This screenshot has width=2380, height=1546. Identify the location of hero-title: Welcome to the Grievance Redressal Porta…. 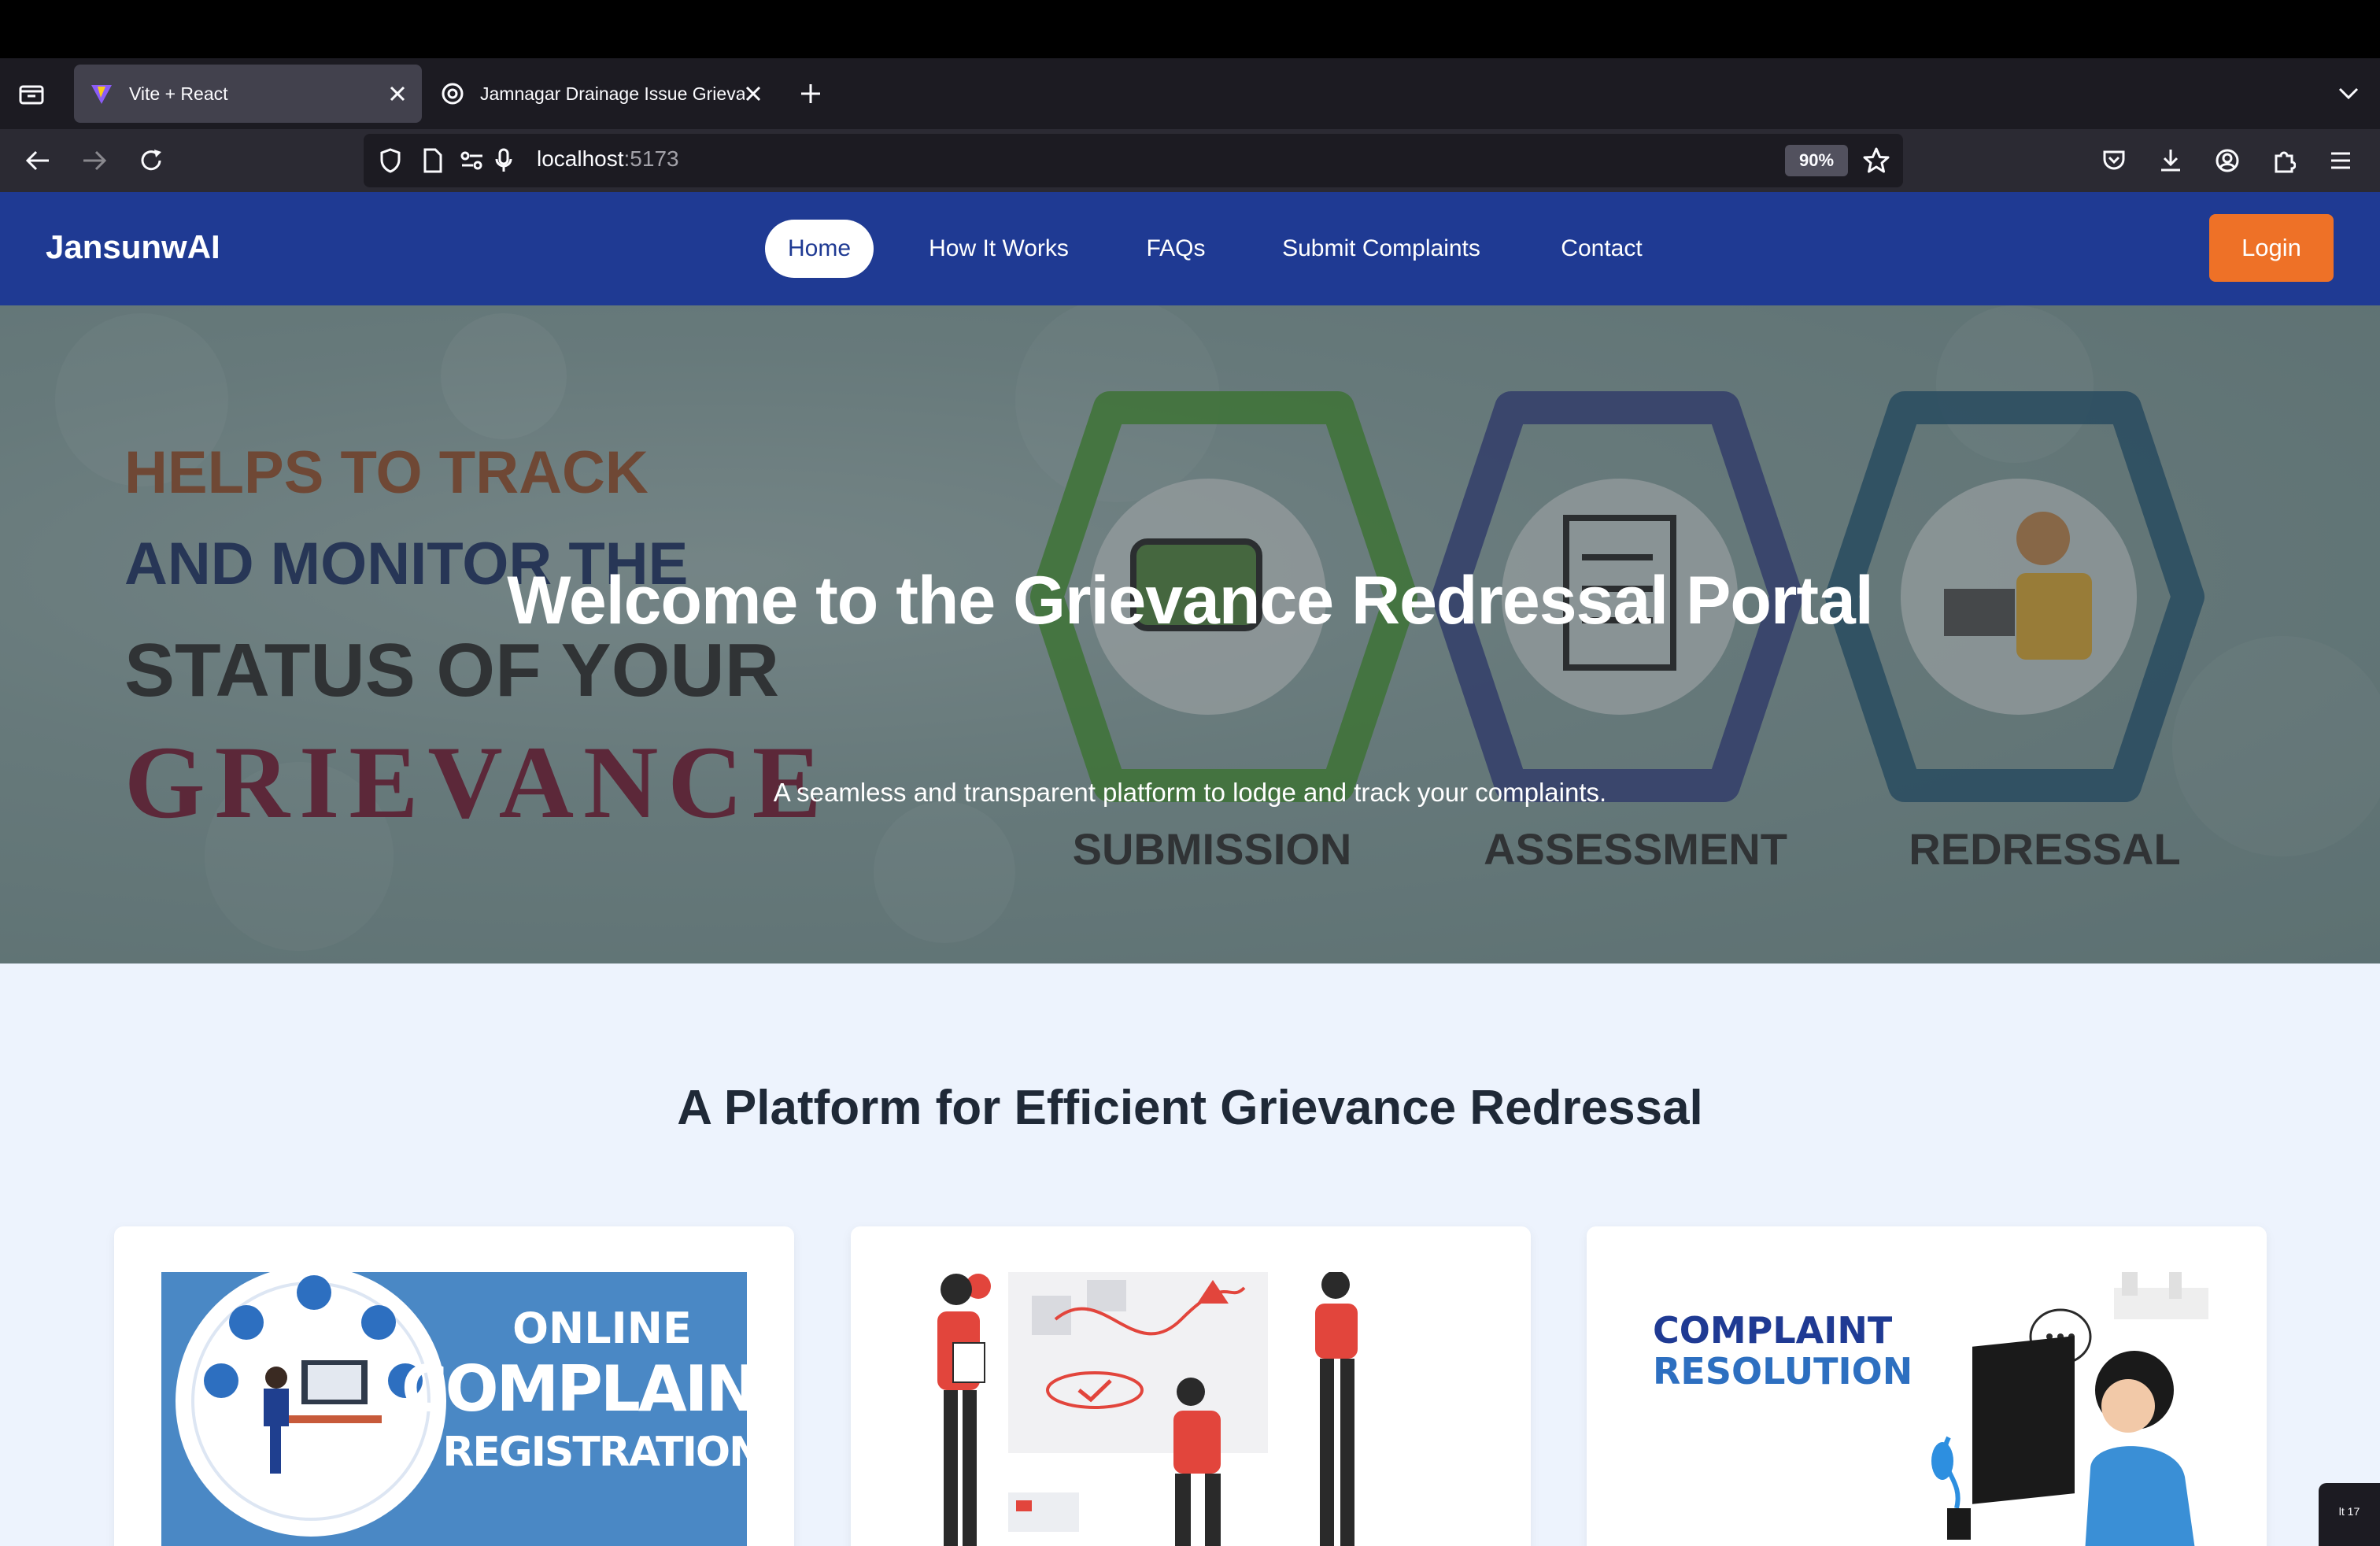
(1190, 600).